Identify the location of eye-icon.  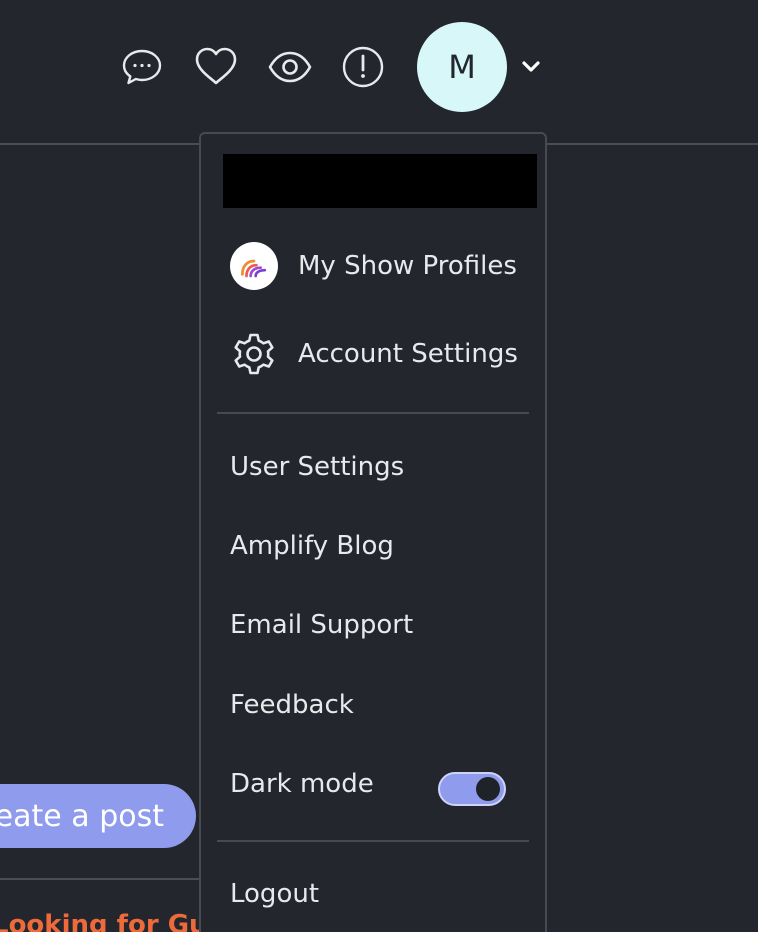
(290, 67).